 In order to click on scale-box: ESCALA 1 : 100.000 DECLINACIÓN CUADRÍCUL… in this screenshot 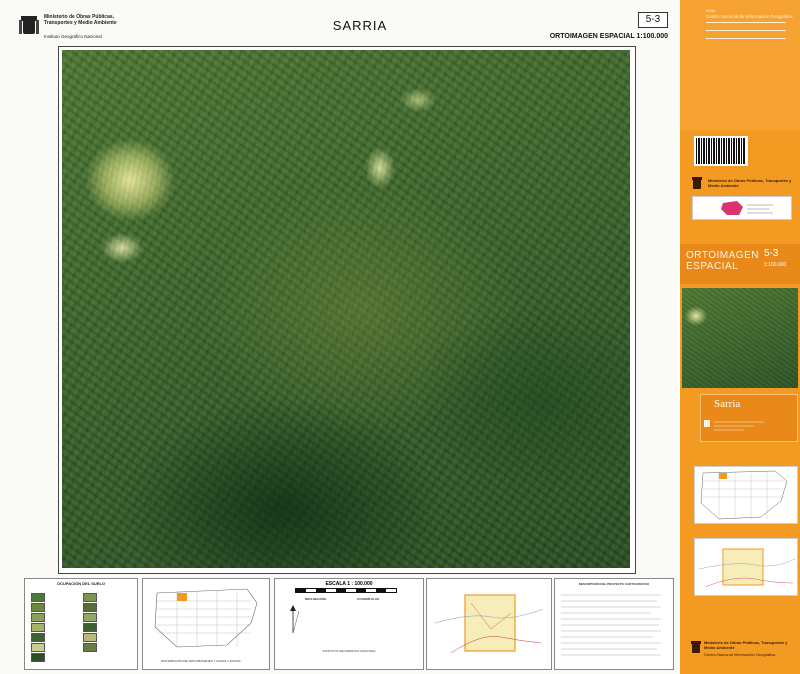, I will do `click(349, 624)`.